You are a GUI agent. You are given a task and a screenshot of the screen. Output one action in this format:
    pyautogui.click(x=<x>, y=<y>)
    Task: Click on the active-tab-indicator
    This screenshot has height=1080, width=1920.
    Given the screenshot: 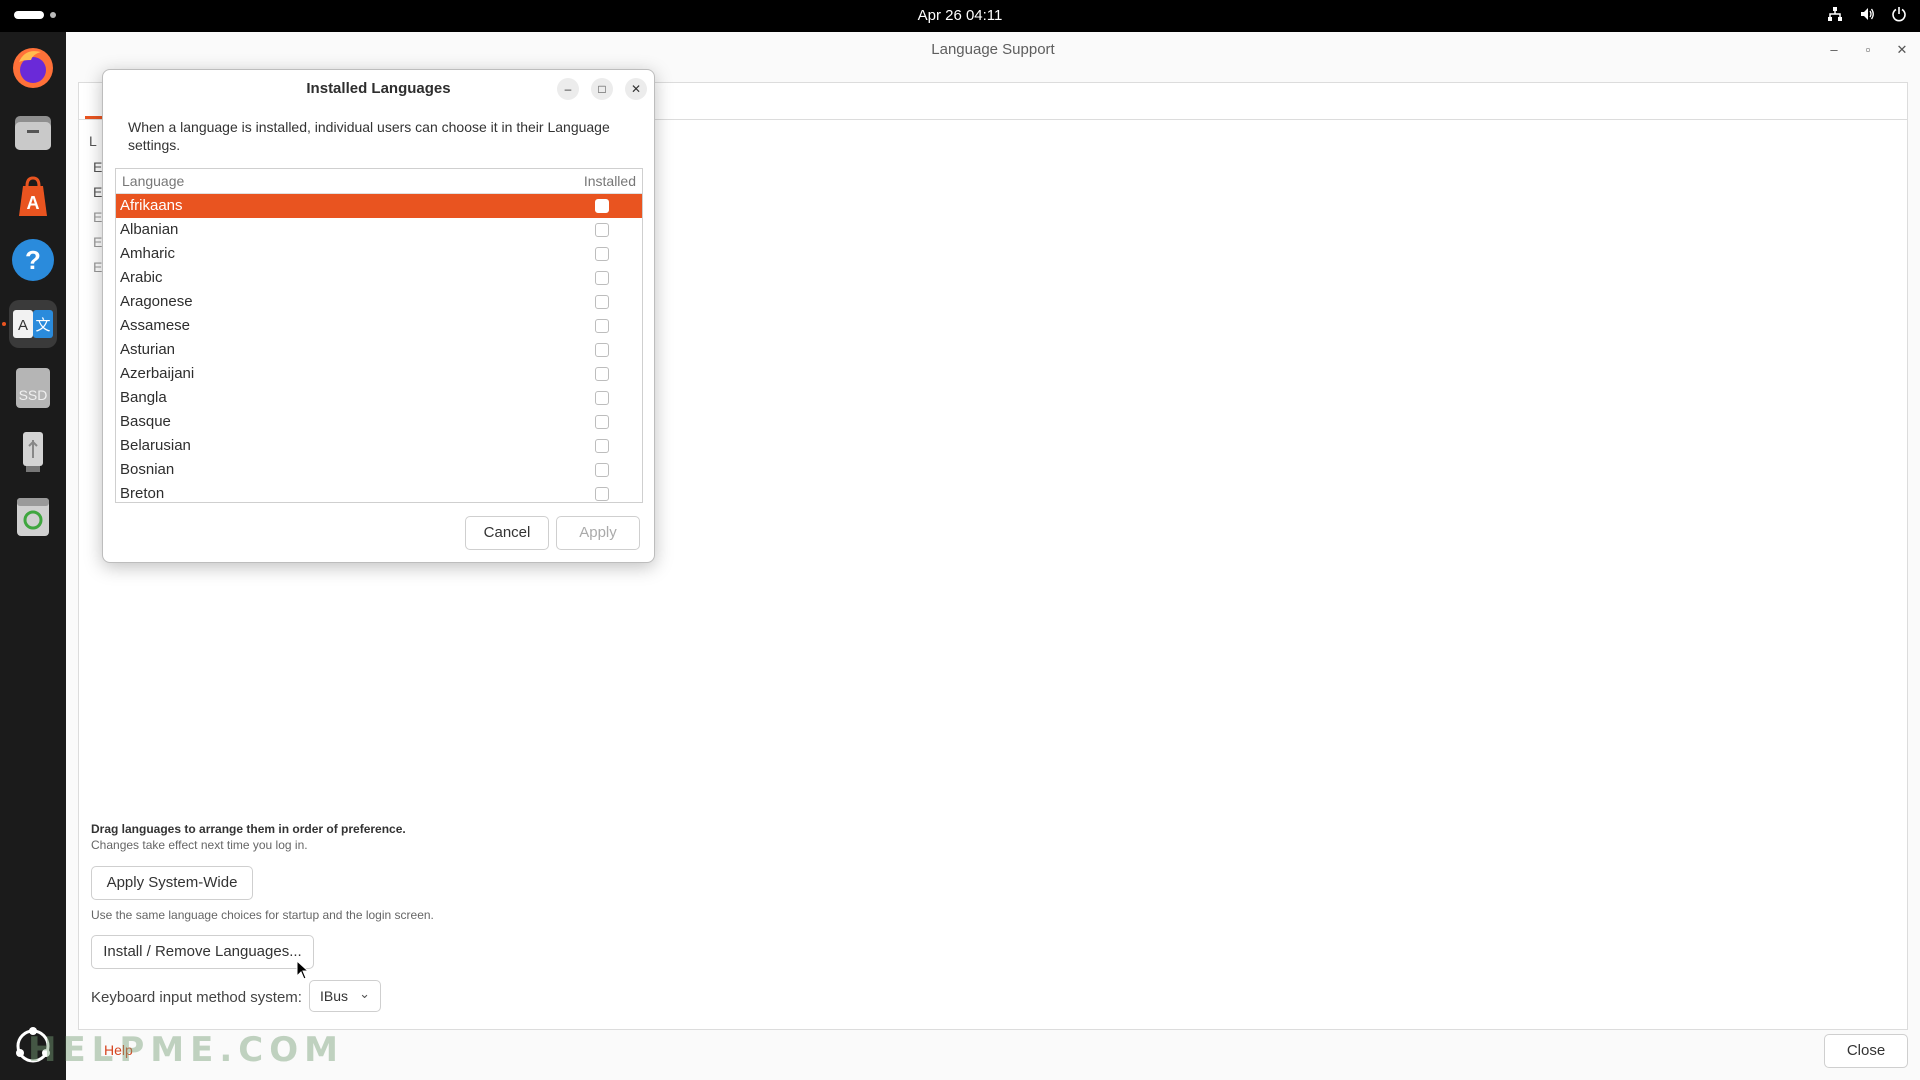 What is the action you would take?
    pyautogui.click(x=94, y=117)
    